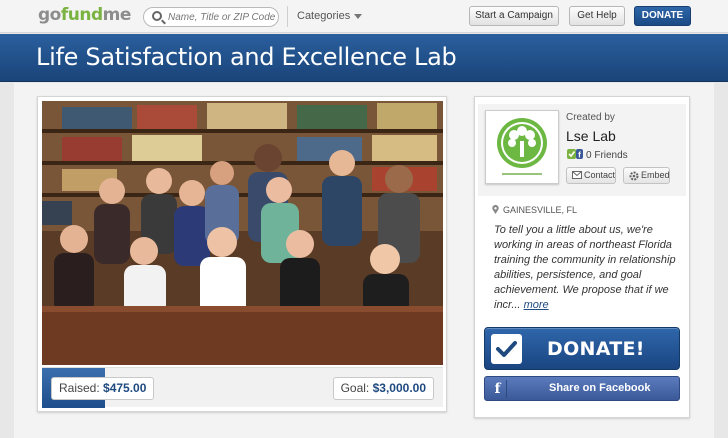 The height and width of the screenshot is (438, 728). I want to click on facebook-button-label: Share on Facebook, so click(600, 388).